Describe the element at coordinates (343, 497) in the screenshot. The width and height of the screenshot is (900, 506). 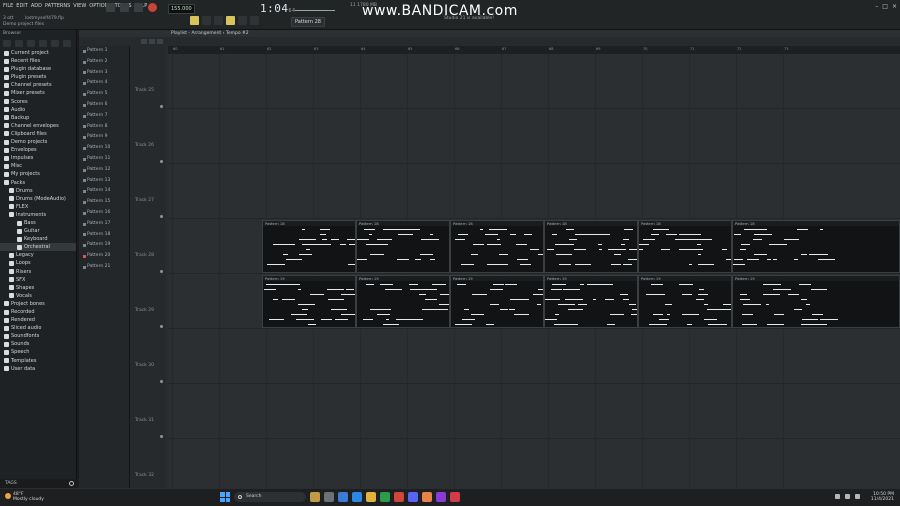
I see `settings-icon` at that location.